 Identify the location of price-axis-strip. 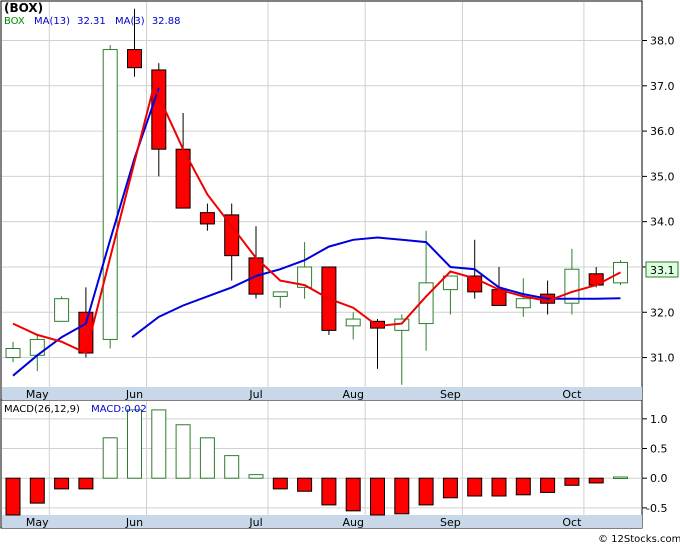
(322, 393).